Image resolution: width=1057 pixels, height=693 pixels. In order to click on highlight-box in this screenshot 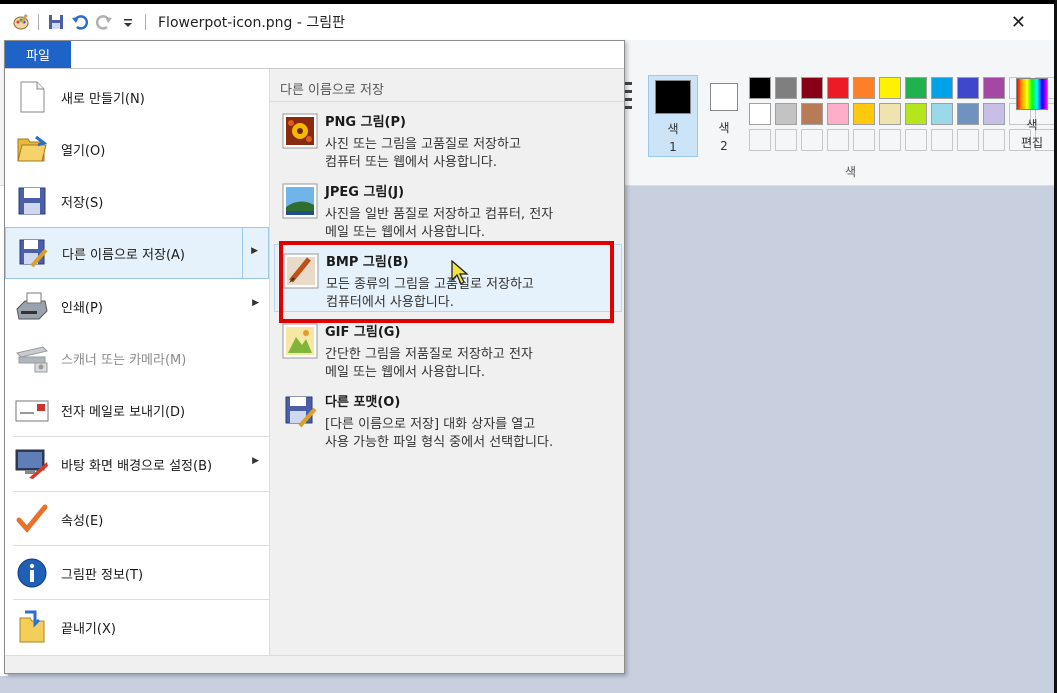, I will do `click(446, 282)`.